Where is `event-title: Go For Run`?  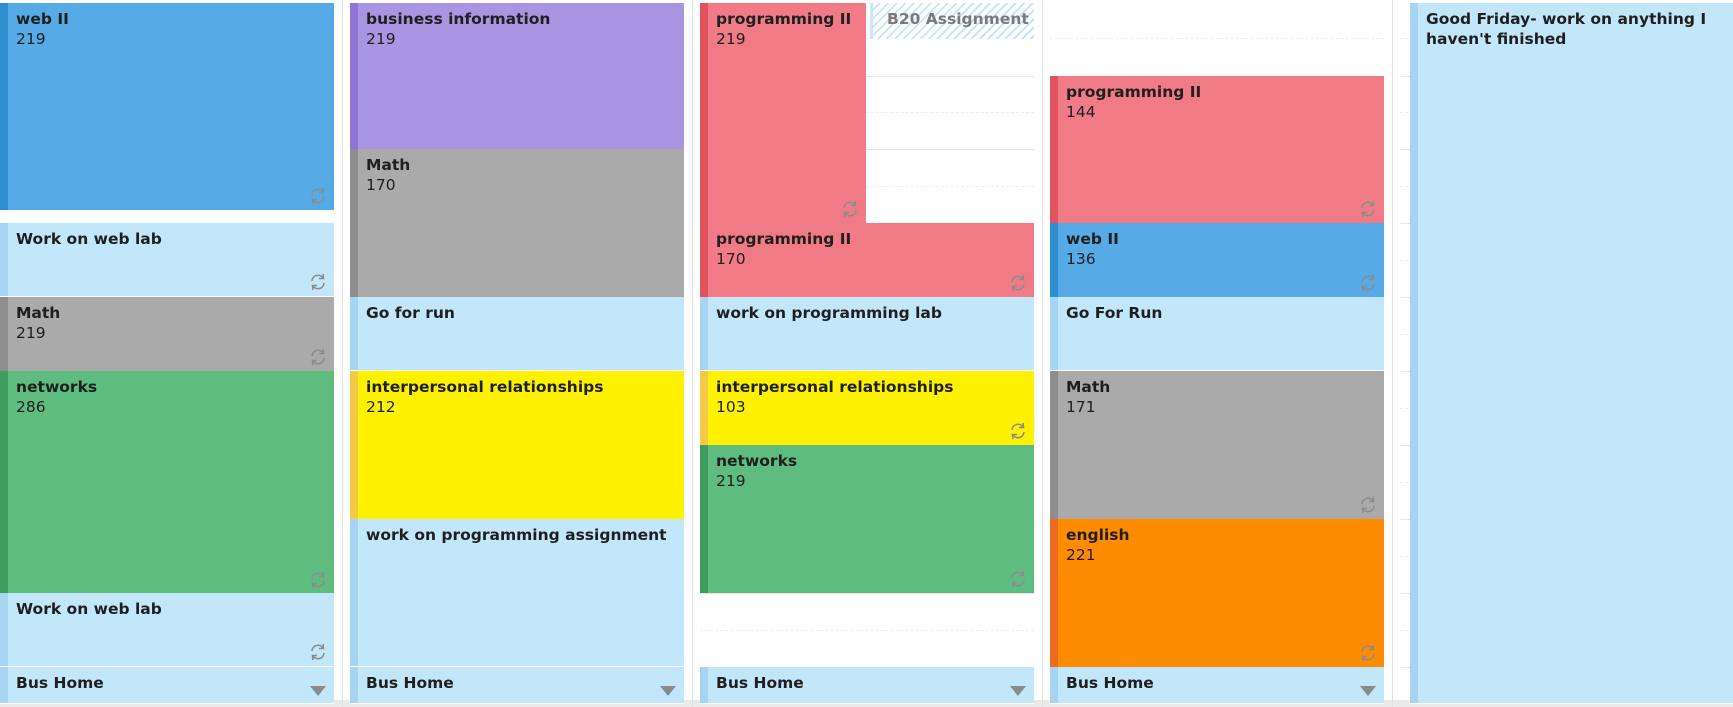 event-title: Go For Run is located at coordinates (1114, 313).